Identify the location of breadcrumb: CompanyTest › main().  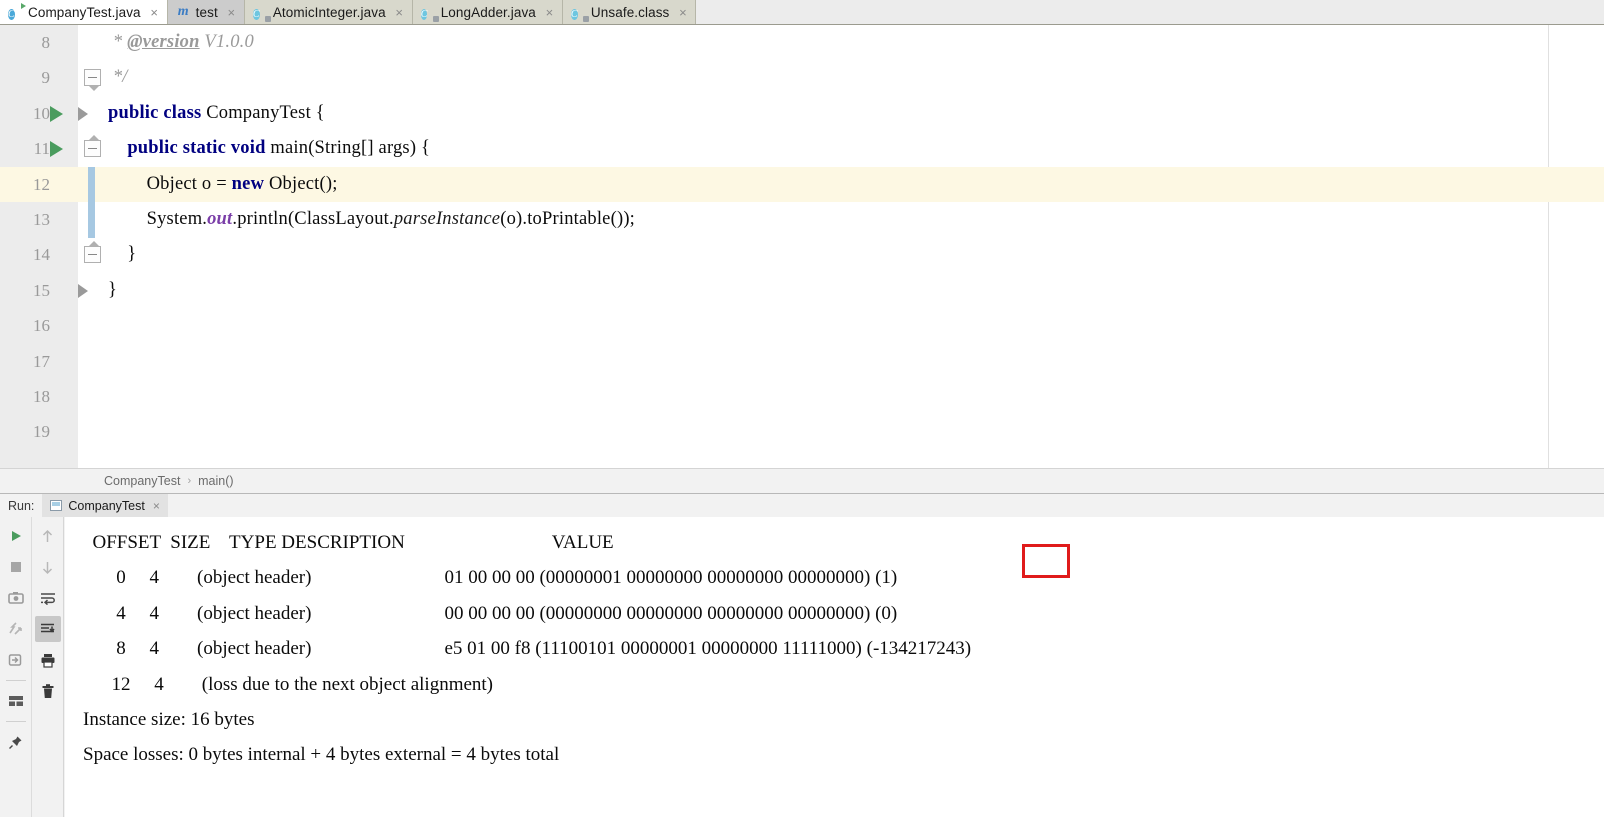
(802, 481).